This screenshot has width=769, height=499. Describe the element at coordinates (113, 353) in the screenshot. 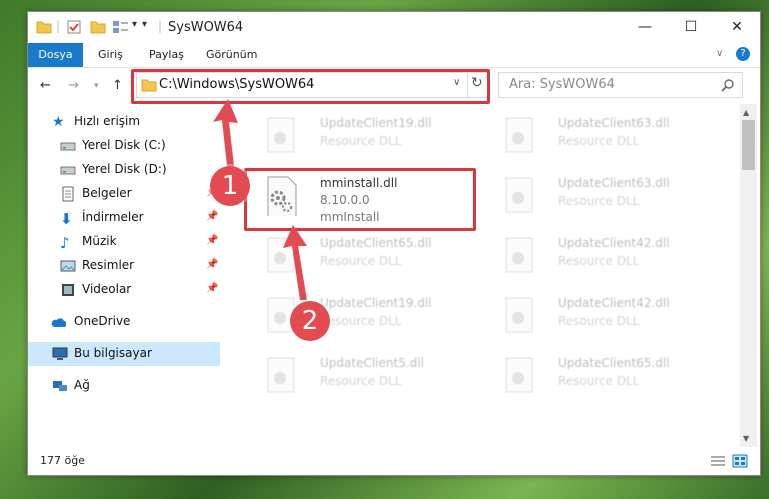

I see `sidebar-item-label: Bu bilgisayar` at that location.